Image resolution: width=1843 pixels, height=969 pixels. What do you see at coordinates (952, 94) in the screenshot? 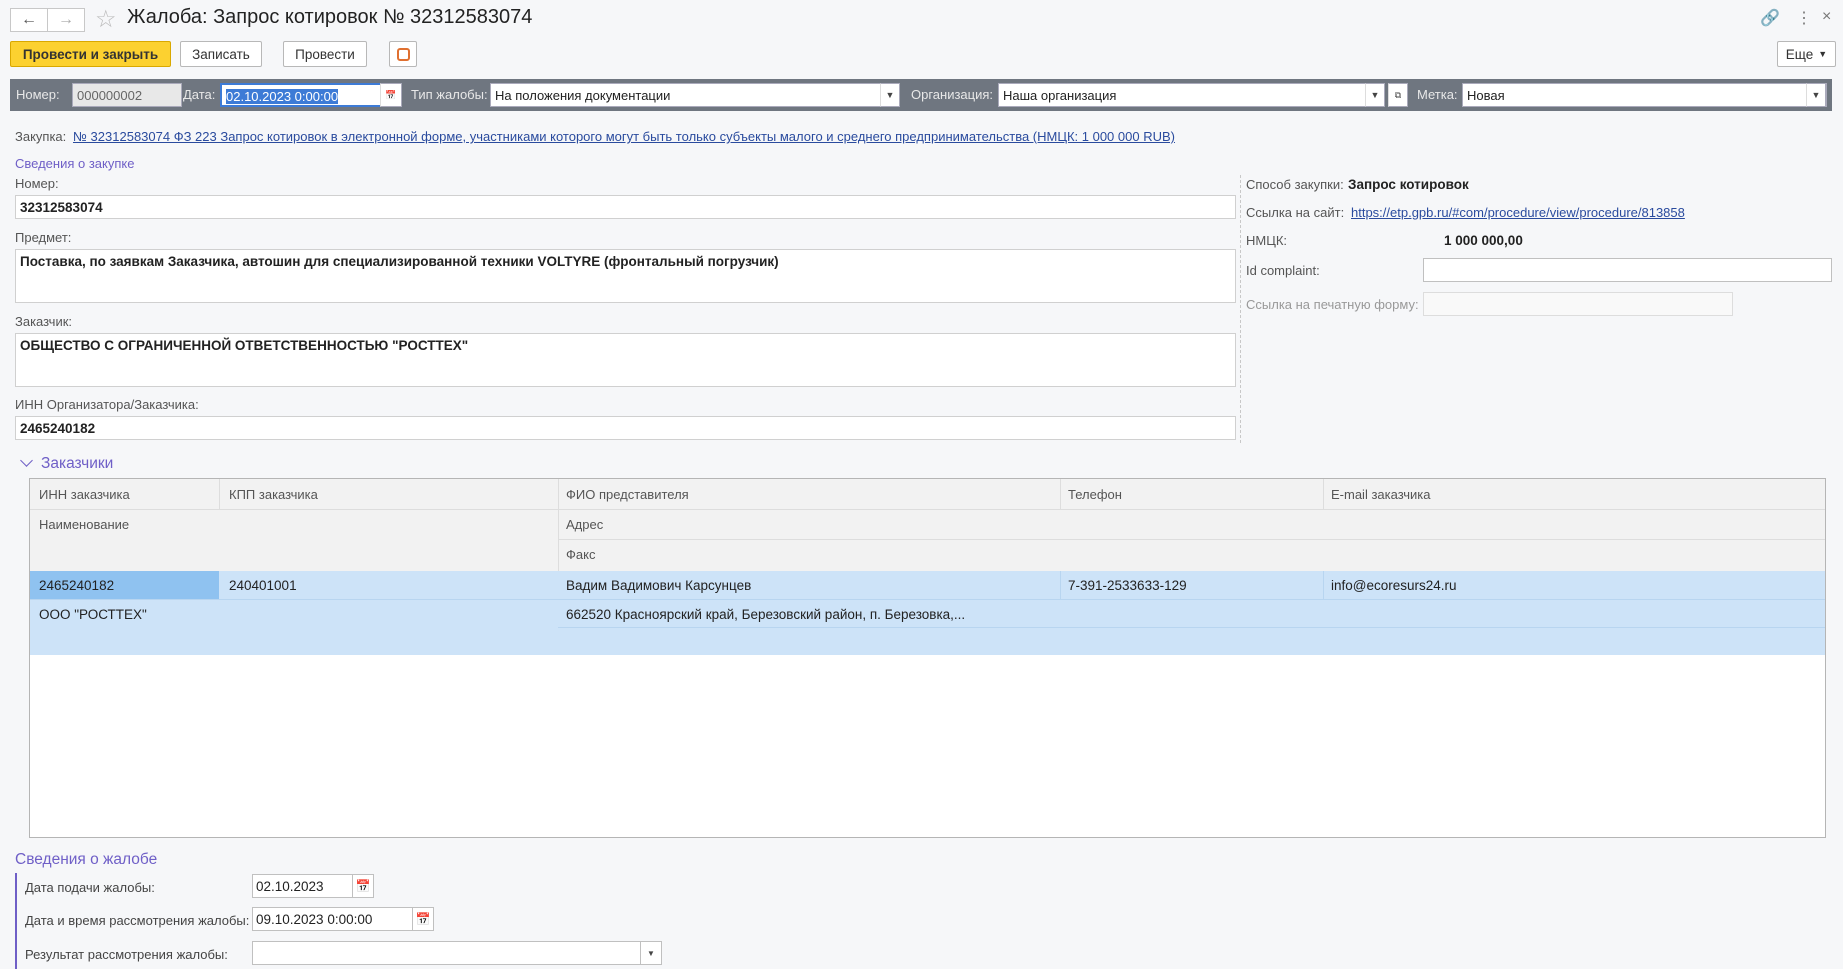
I see `org-label: Организация:` at bounding box center [952, 94].